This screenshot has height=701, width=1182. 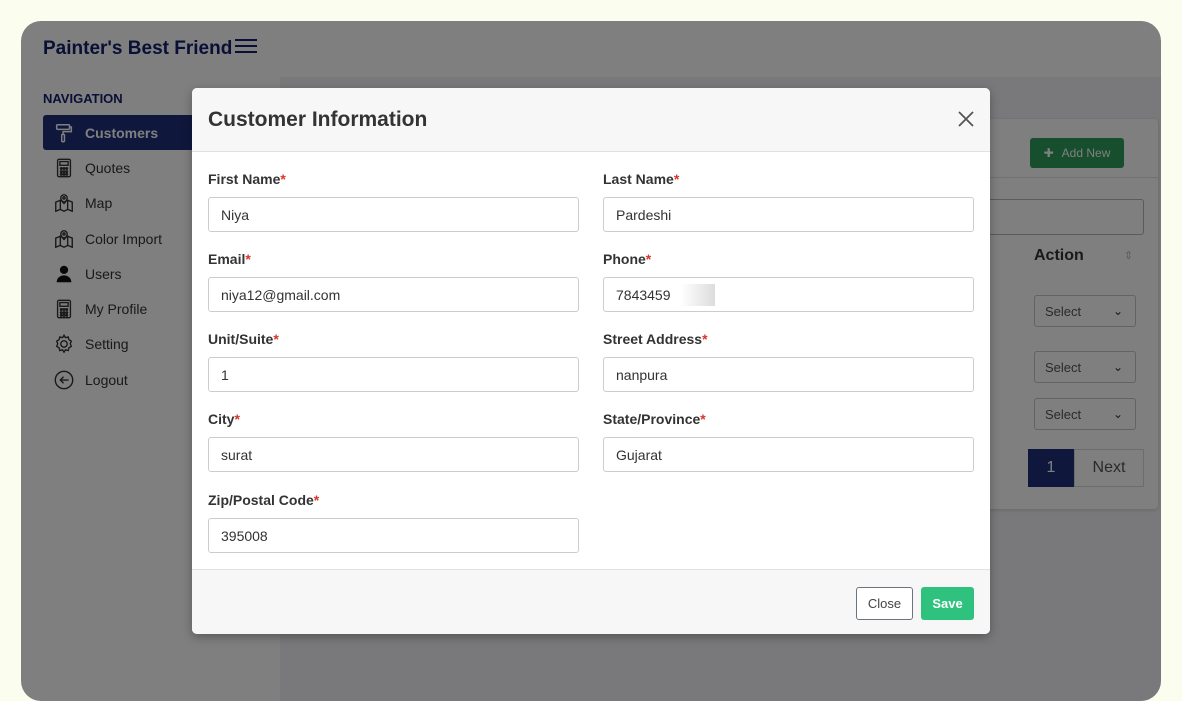 I want to click on label-text: State/Province, so click(x=652, y=419).